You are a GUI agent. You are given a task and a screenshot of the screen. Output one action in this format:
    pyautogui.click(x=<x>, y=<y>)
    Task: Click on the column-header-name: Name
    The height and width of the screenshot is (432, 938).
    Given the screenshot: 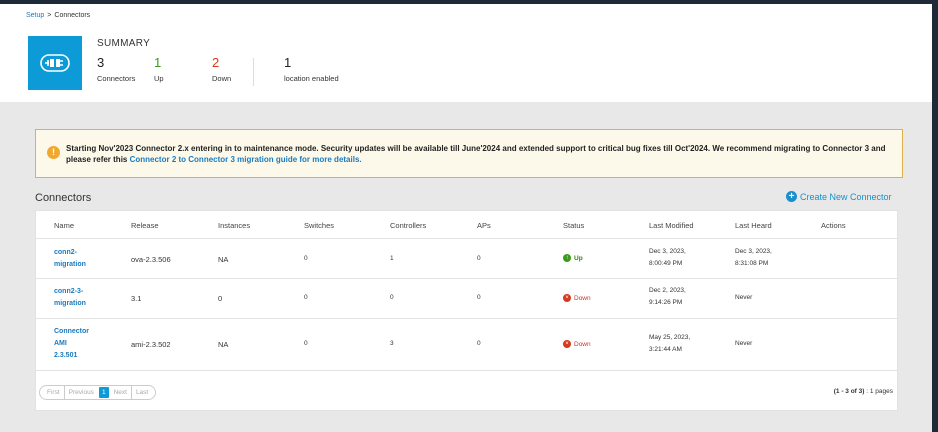 What is the action you would take?
    pyautogui.click(x=64, y=225)
    